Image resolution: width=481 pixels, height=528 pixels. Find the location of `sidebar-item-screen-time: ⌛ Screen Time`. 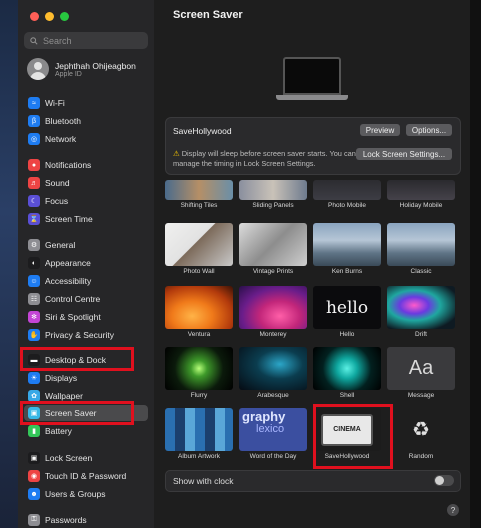

sidebar-item-screen-time: ⌛ Screen Time is located at coordinates (86, 219).